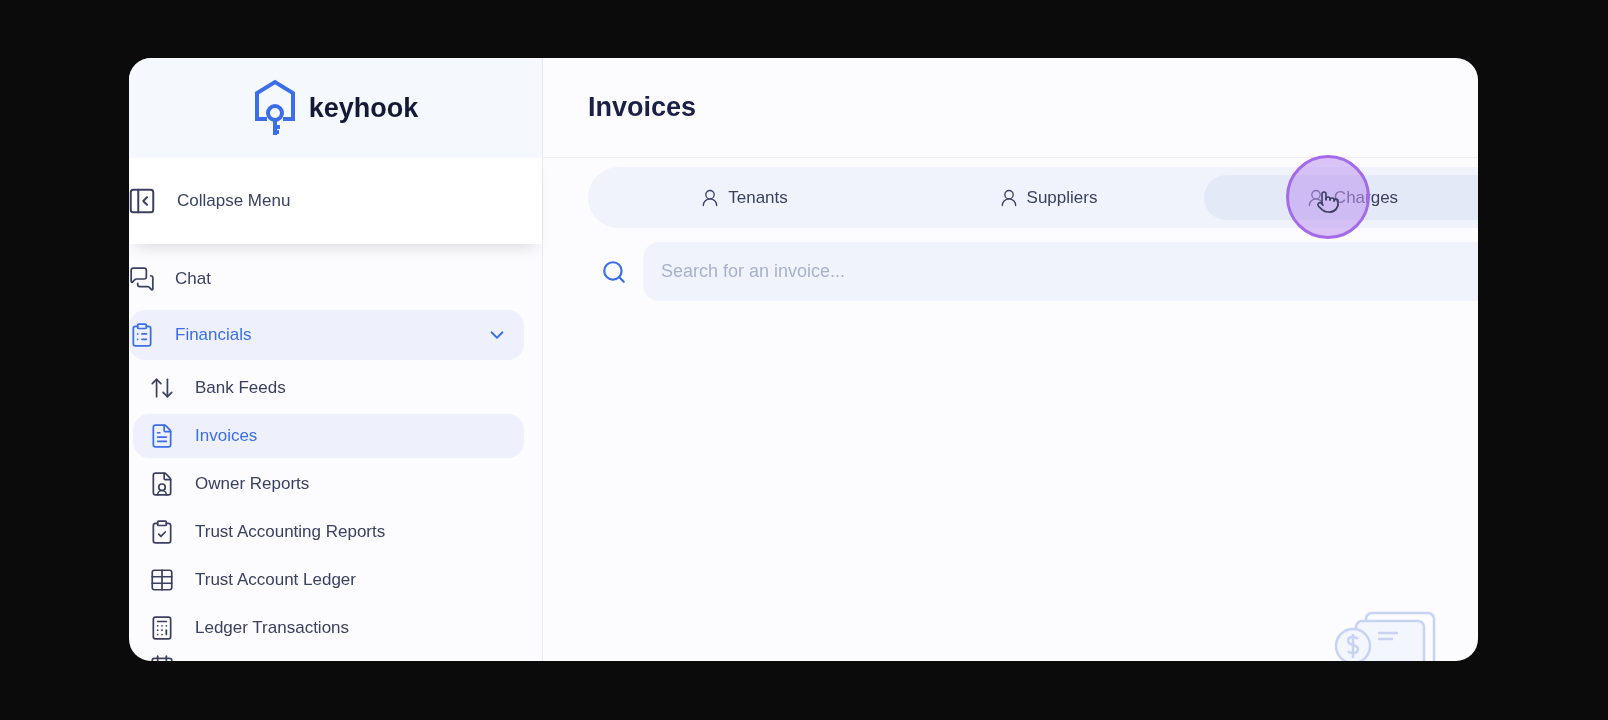 This screenshot has width=1608, height=720. I want to click on search-icon, so click(614, 271).